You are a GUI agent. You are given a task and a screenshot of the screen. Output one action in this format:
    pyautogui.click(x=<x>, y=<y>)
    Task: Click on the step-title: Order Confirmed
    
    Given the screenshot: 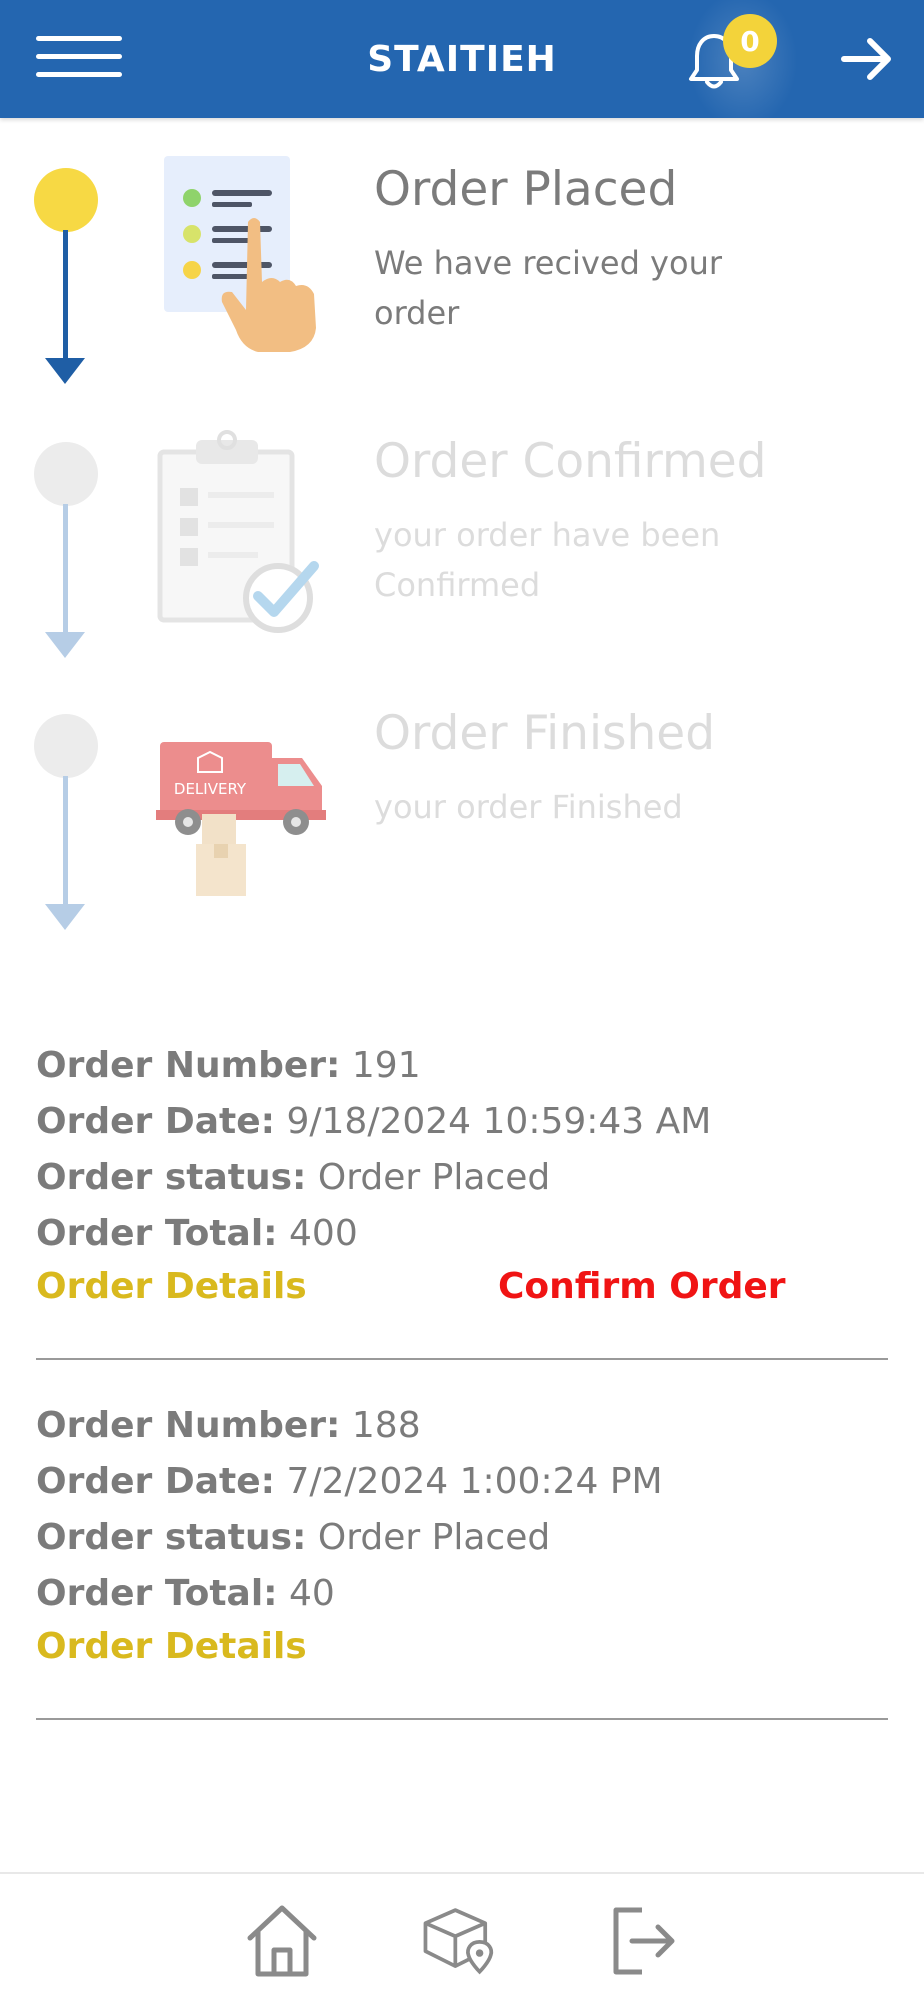 What is the action you would take?
    pyautogui.click(x=570, y=461)
    